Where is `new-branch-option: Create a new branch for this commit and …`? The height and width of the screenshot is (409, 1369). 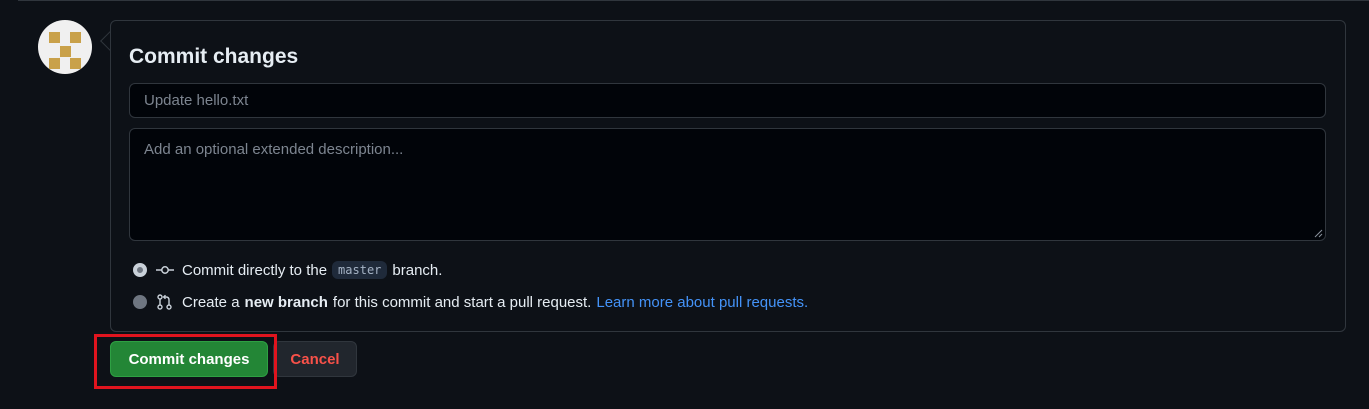 new-branch-option: Create a new branch for this commit and … is located at coordinates (470, 302).